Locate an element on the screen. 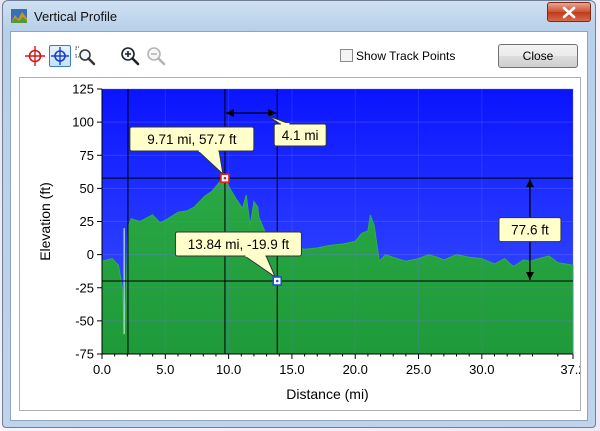 The width and height of the screenshot is (600, 431). red-crosshair-icon is located at coordinates (35, 56).